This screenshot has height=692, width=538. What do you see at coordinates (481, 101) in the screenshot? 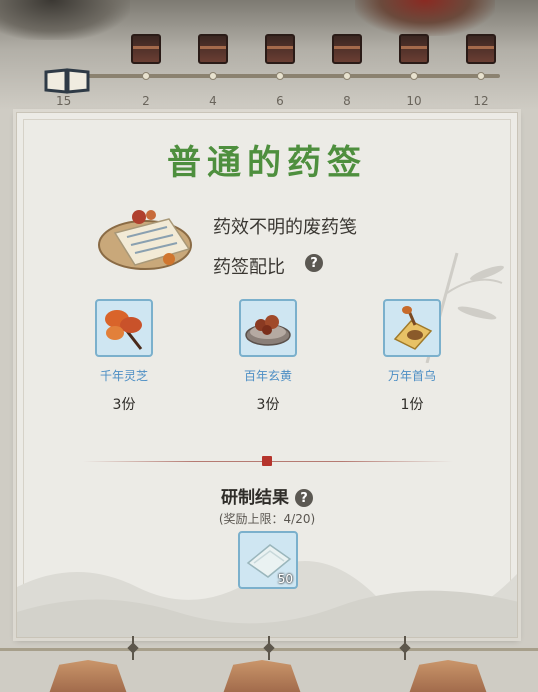
I see `milestone-label: 12` at bounding box center [481, 101].